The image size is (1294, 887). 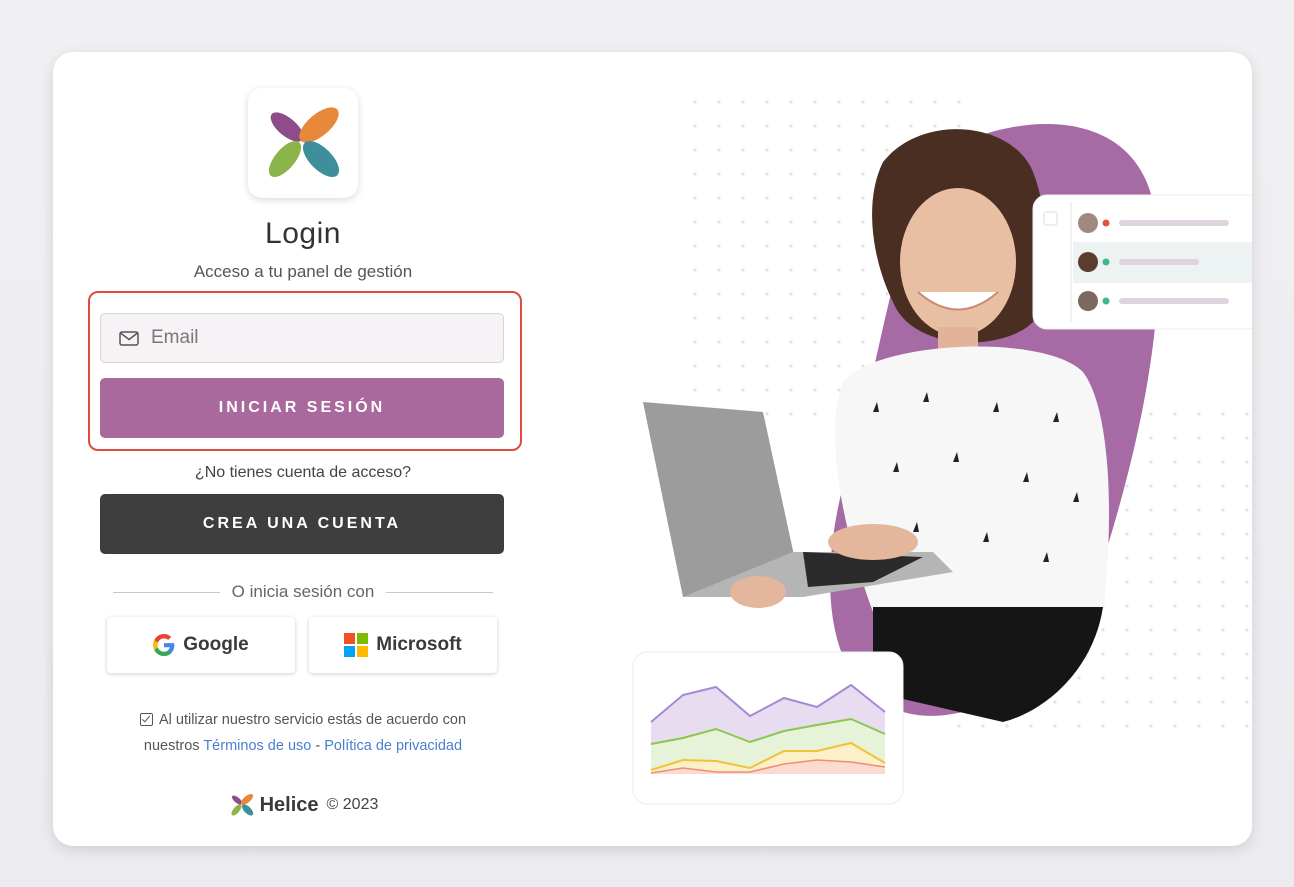 I want to click on footer: Helice © 2023, so click(x=303, y=805).